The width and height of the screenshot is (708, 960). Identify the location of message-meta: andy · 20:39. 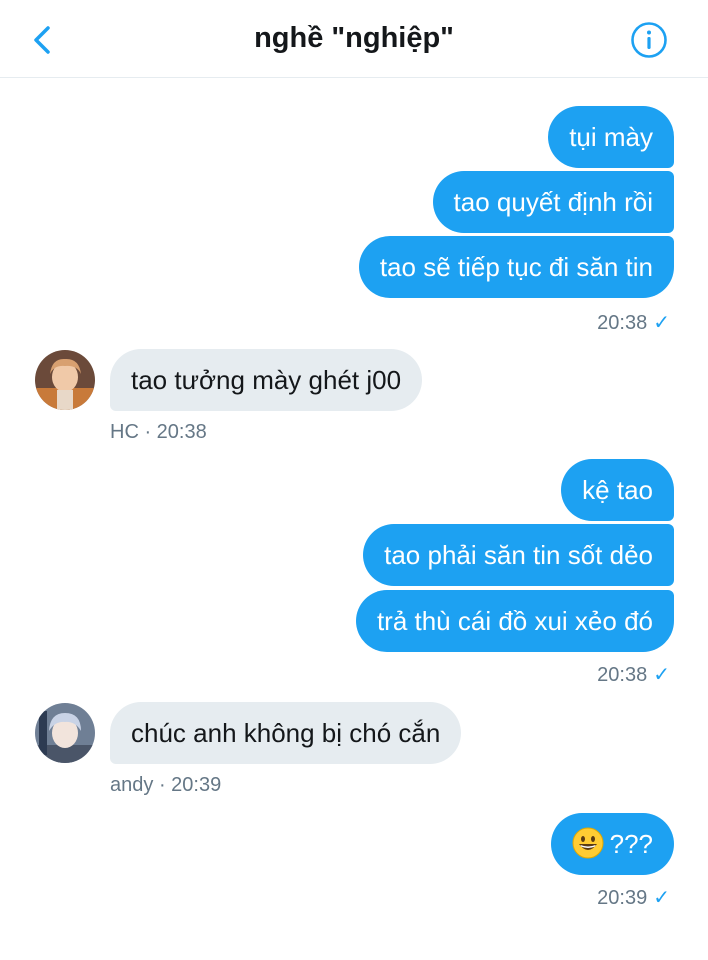
(165, 785).